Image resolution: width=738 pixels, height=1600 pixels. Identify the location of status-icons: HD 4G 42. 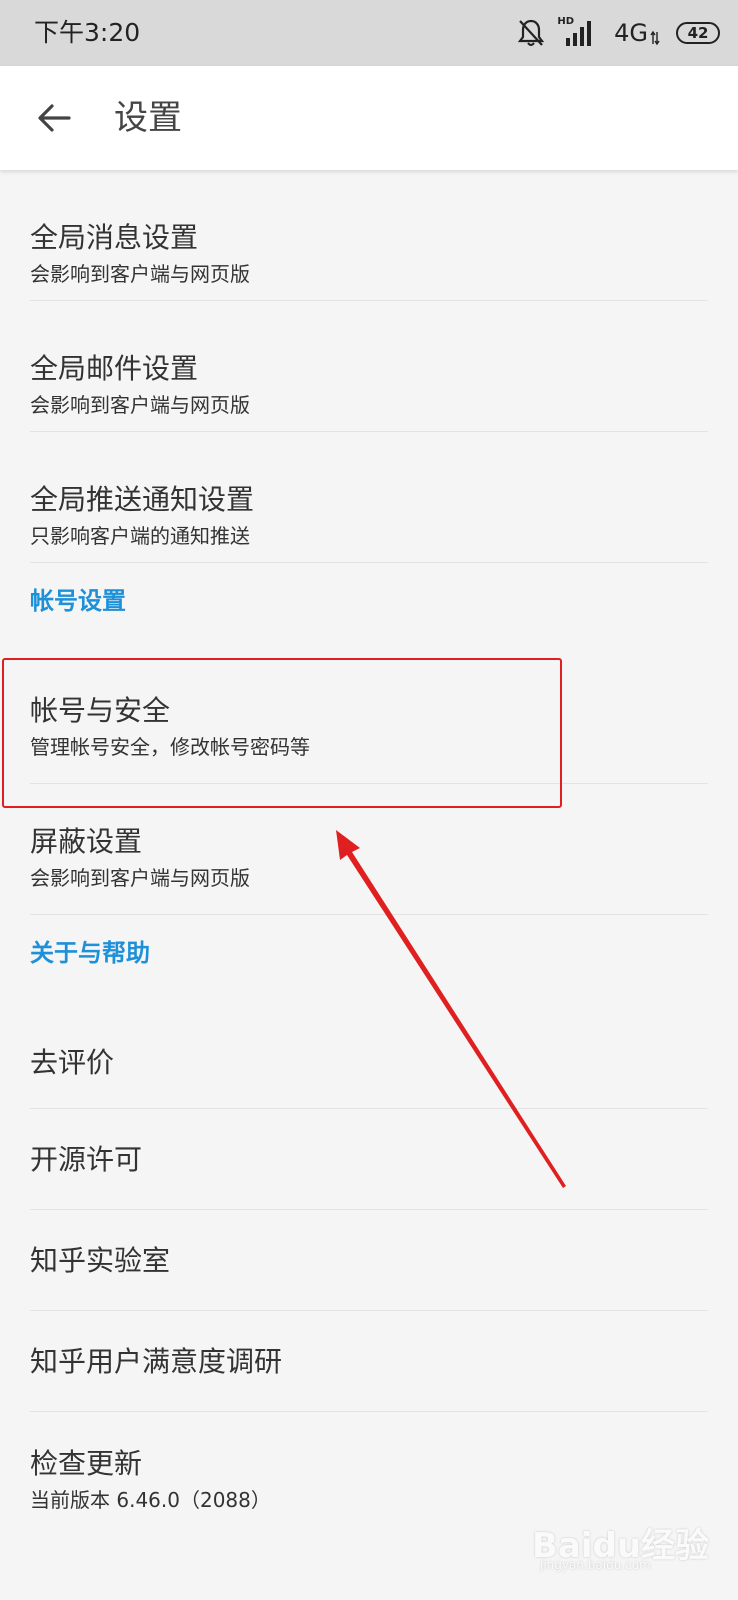
(610, 32).